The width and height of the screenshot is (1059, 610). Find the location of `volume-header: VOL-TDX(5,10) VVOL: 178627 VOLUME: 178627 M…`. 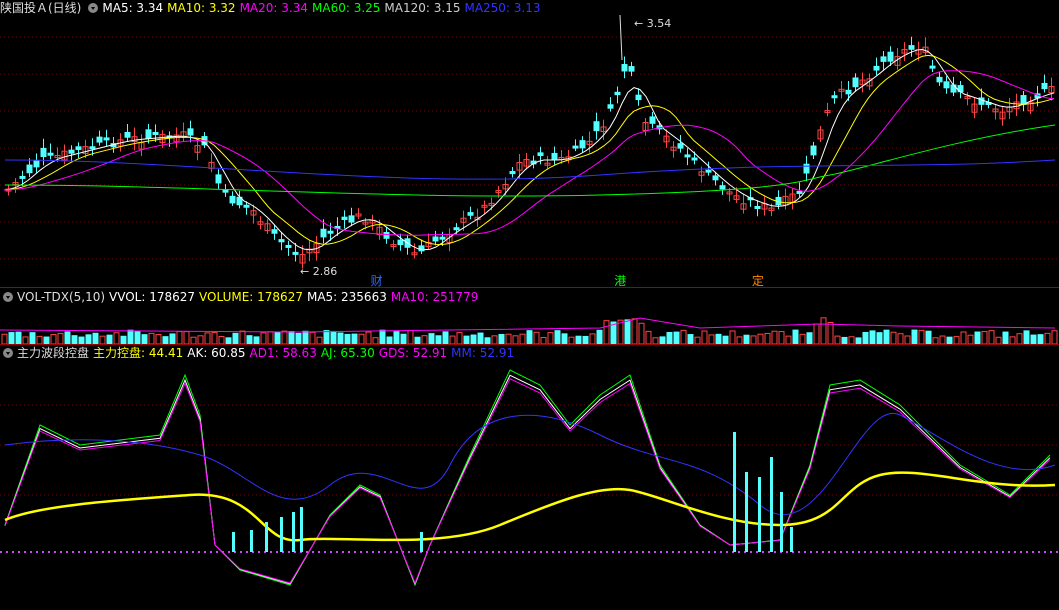

volume-header: VOL-TDX(5,10) VVOL: 178627 VOLUME: 178627 M… is located at coordinates (243, 297).